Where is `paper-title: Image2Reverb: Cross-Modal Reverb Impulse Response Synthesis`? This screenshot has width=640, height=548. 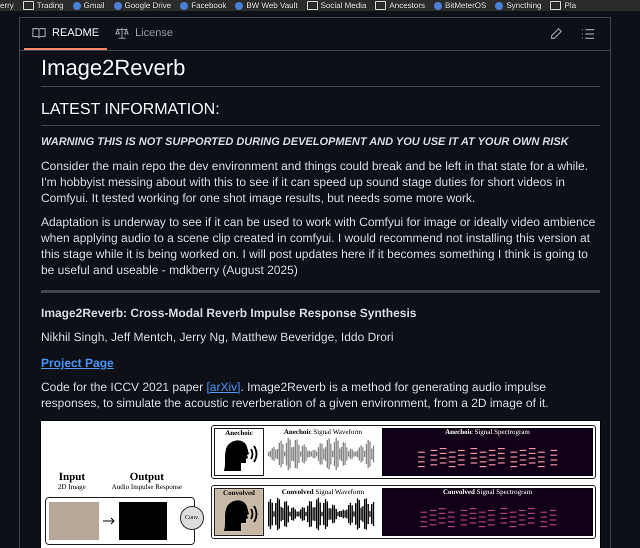 paper-title: Image2Reverb: Cross-Modal Reverb Impulse Response Synthesis is located at coordinates (229, 313).